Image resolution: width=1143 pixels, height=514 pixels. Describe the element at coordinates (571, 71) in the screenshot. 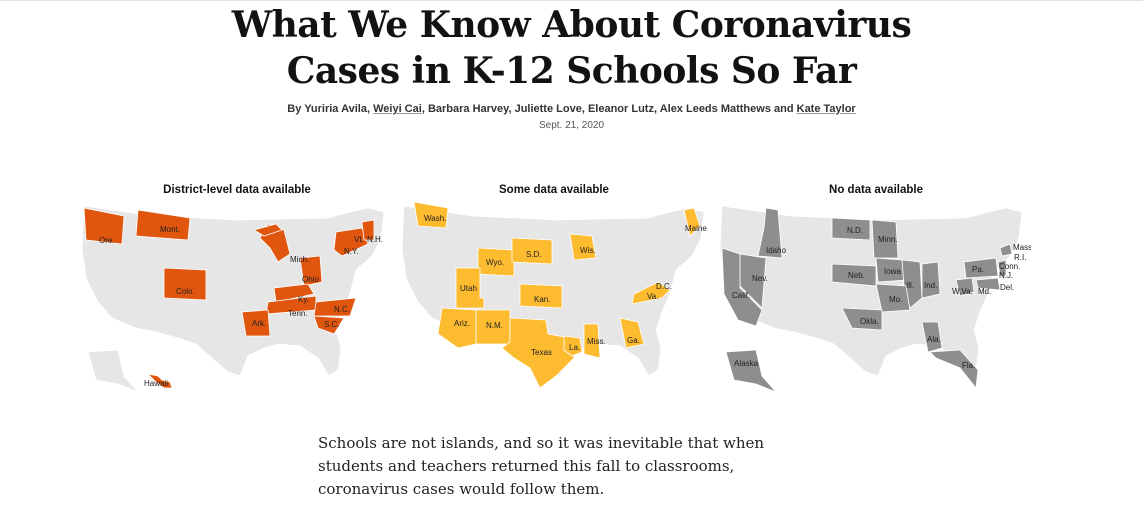

I see `headline-line-2: Cases in K-12 Schools So Far` at that location.